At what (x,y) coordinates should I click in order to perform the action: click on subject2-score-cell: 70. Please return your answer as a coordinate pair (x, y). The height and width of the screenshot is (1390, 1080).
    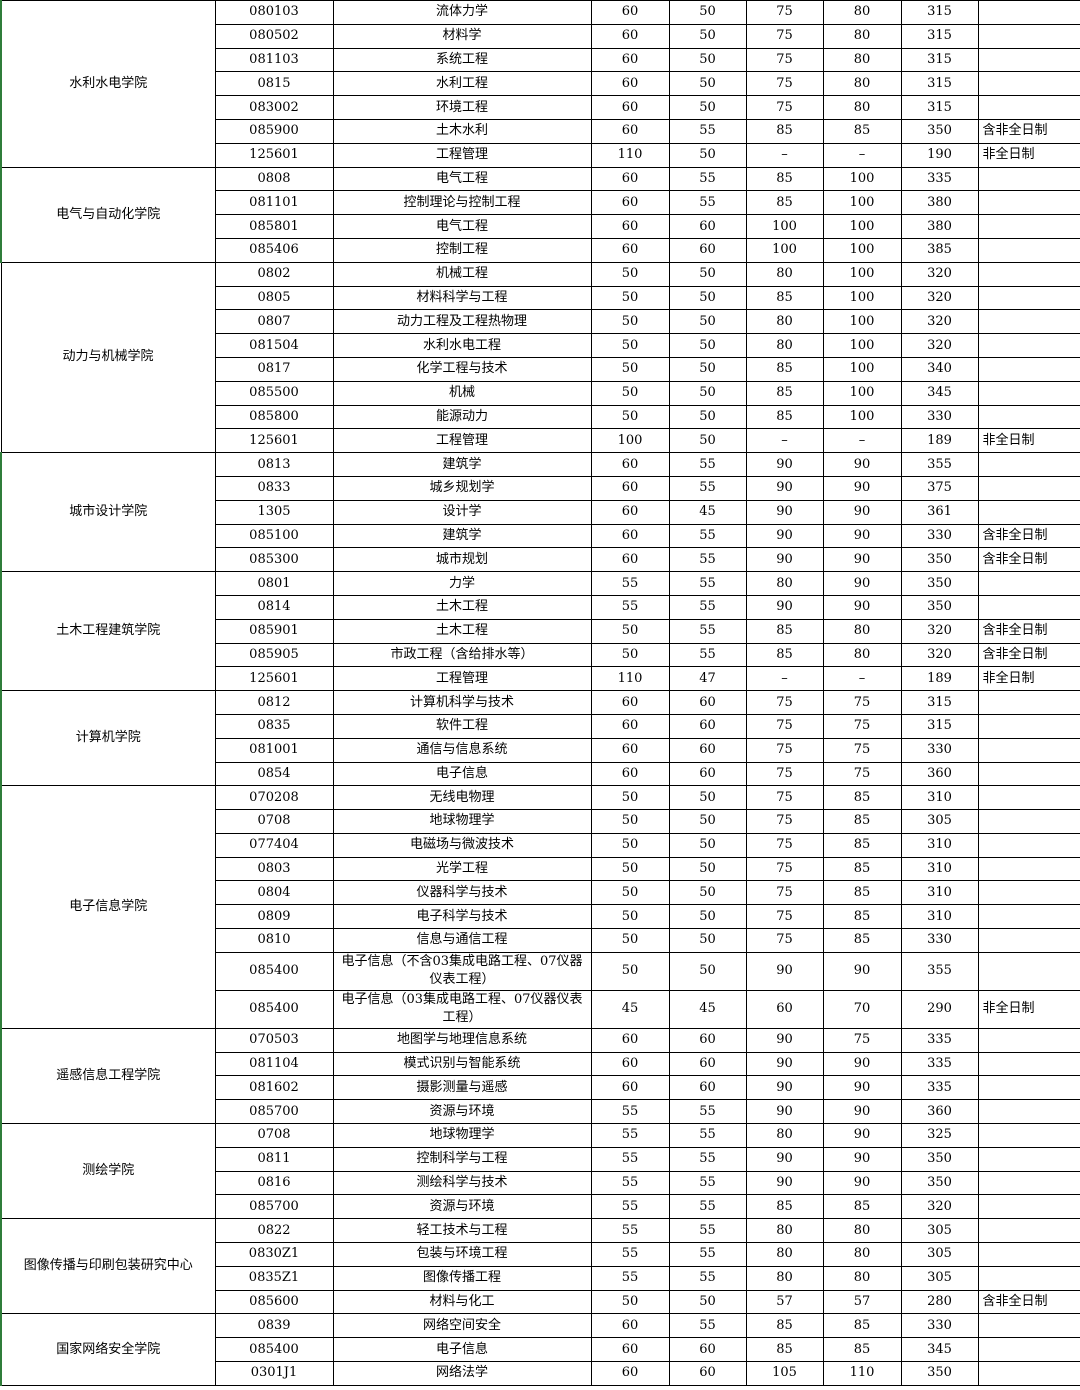
    Looking at the image, I should click on (862, 1009).